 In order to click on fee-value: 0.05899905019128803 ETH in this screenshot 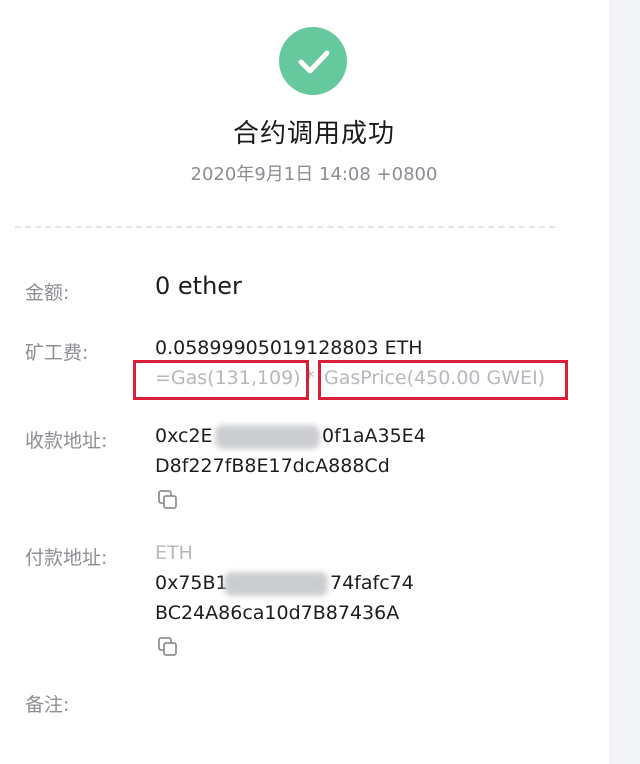, I will do `click(289, 348)`.